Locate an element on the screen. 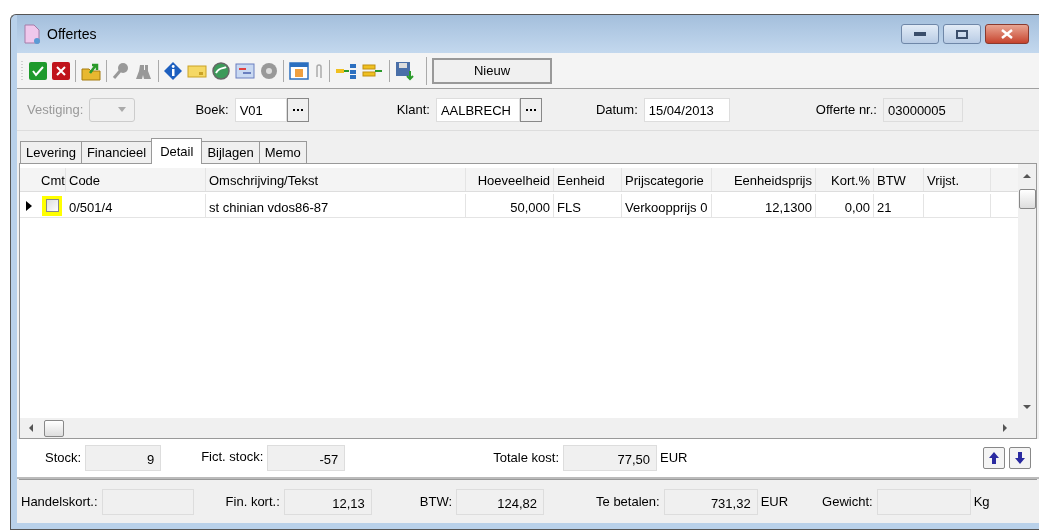 This screenshot has width=1039, height=530. table-cell: Verkoopprijs 0 is located at coordinates (667, 205).